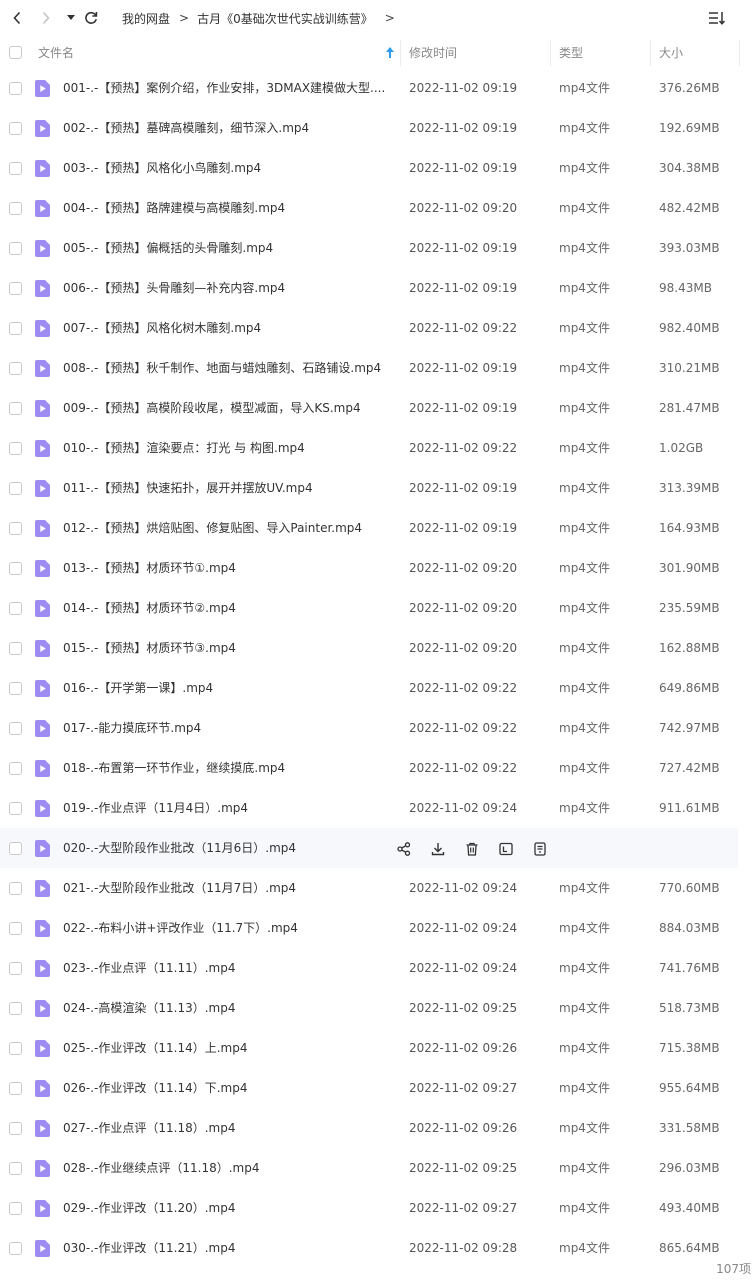  I want to click on more-button, so click(539, 848).